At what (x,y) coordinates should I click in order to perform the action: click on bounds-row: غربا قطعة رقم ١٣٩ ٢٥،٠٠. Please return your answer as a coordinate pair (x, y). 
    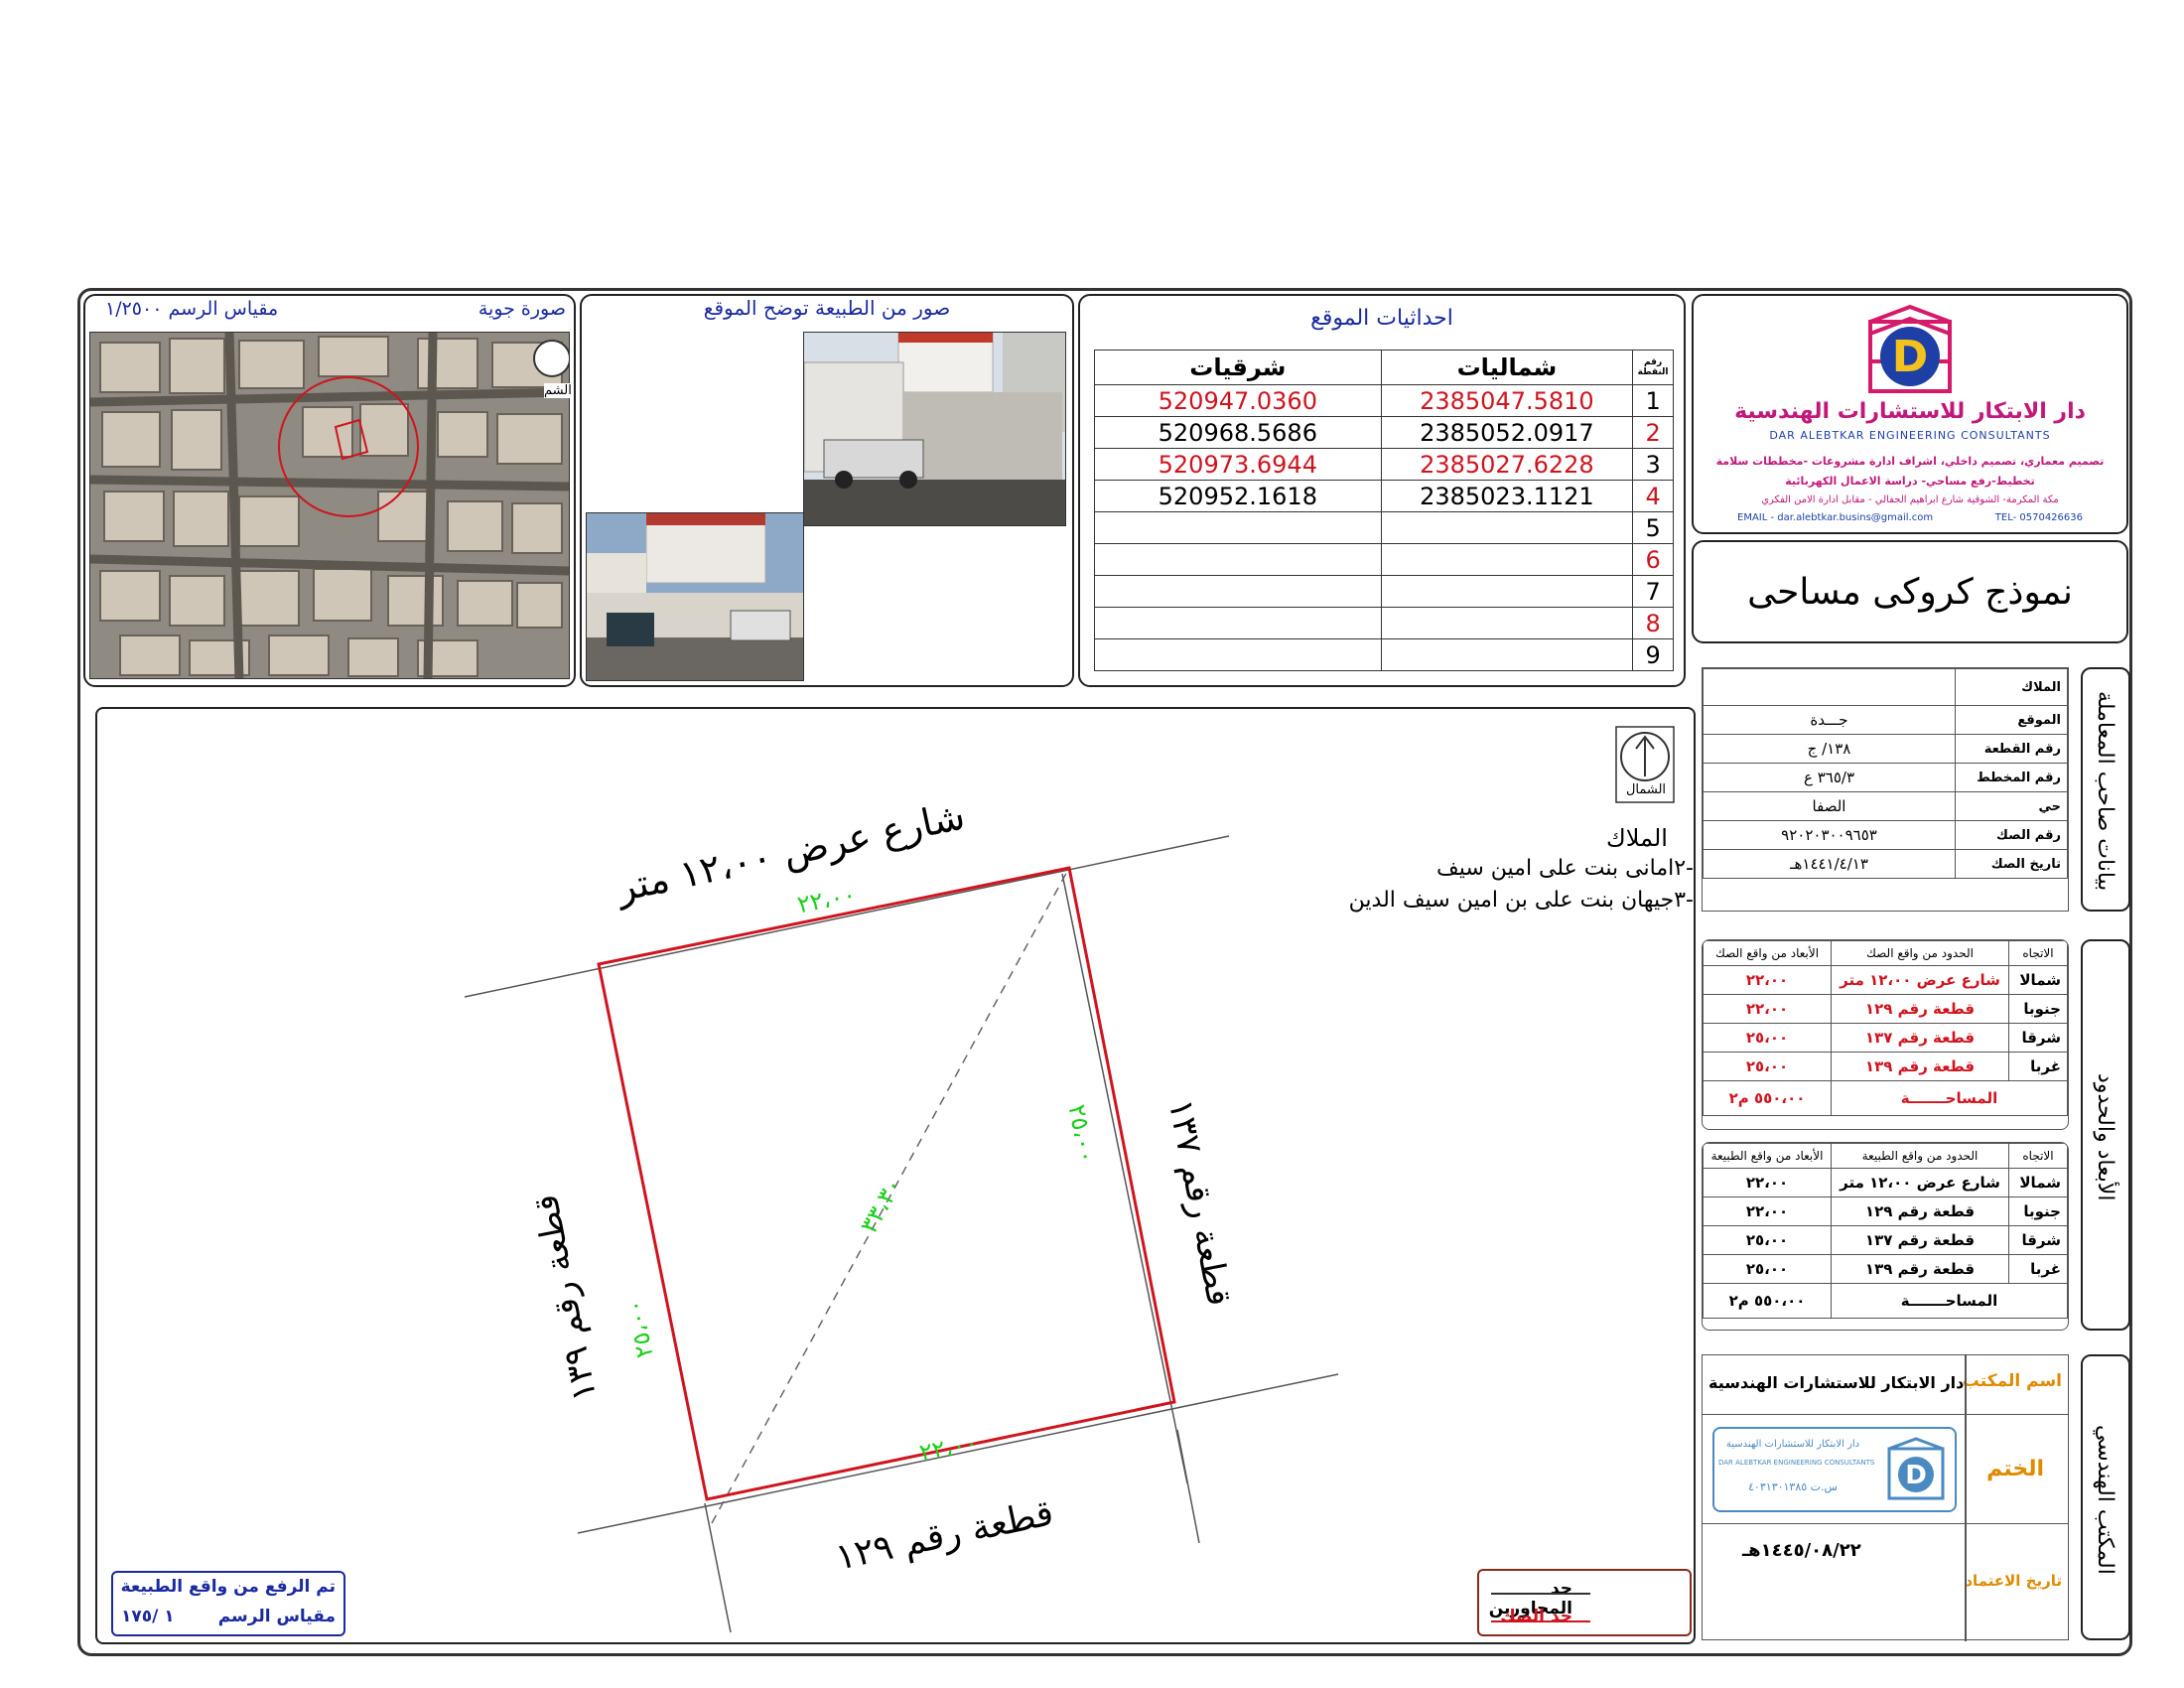
    Looking at the image, I should click on (1885, 1269).